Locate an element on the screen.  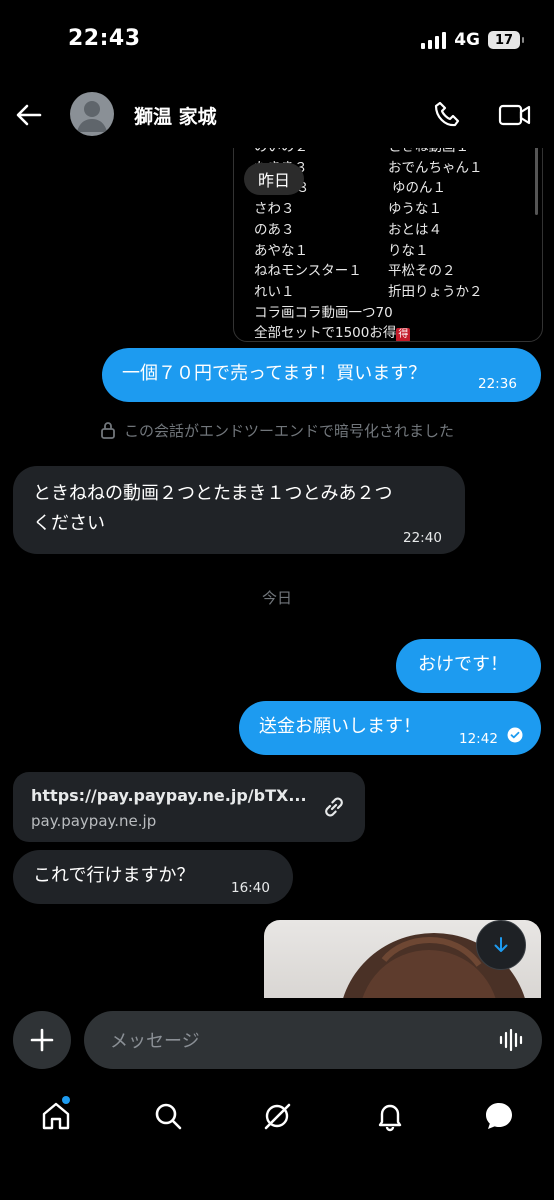
message-input-container is located at coordinates (313, 1041).